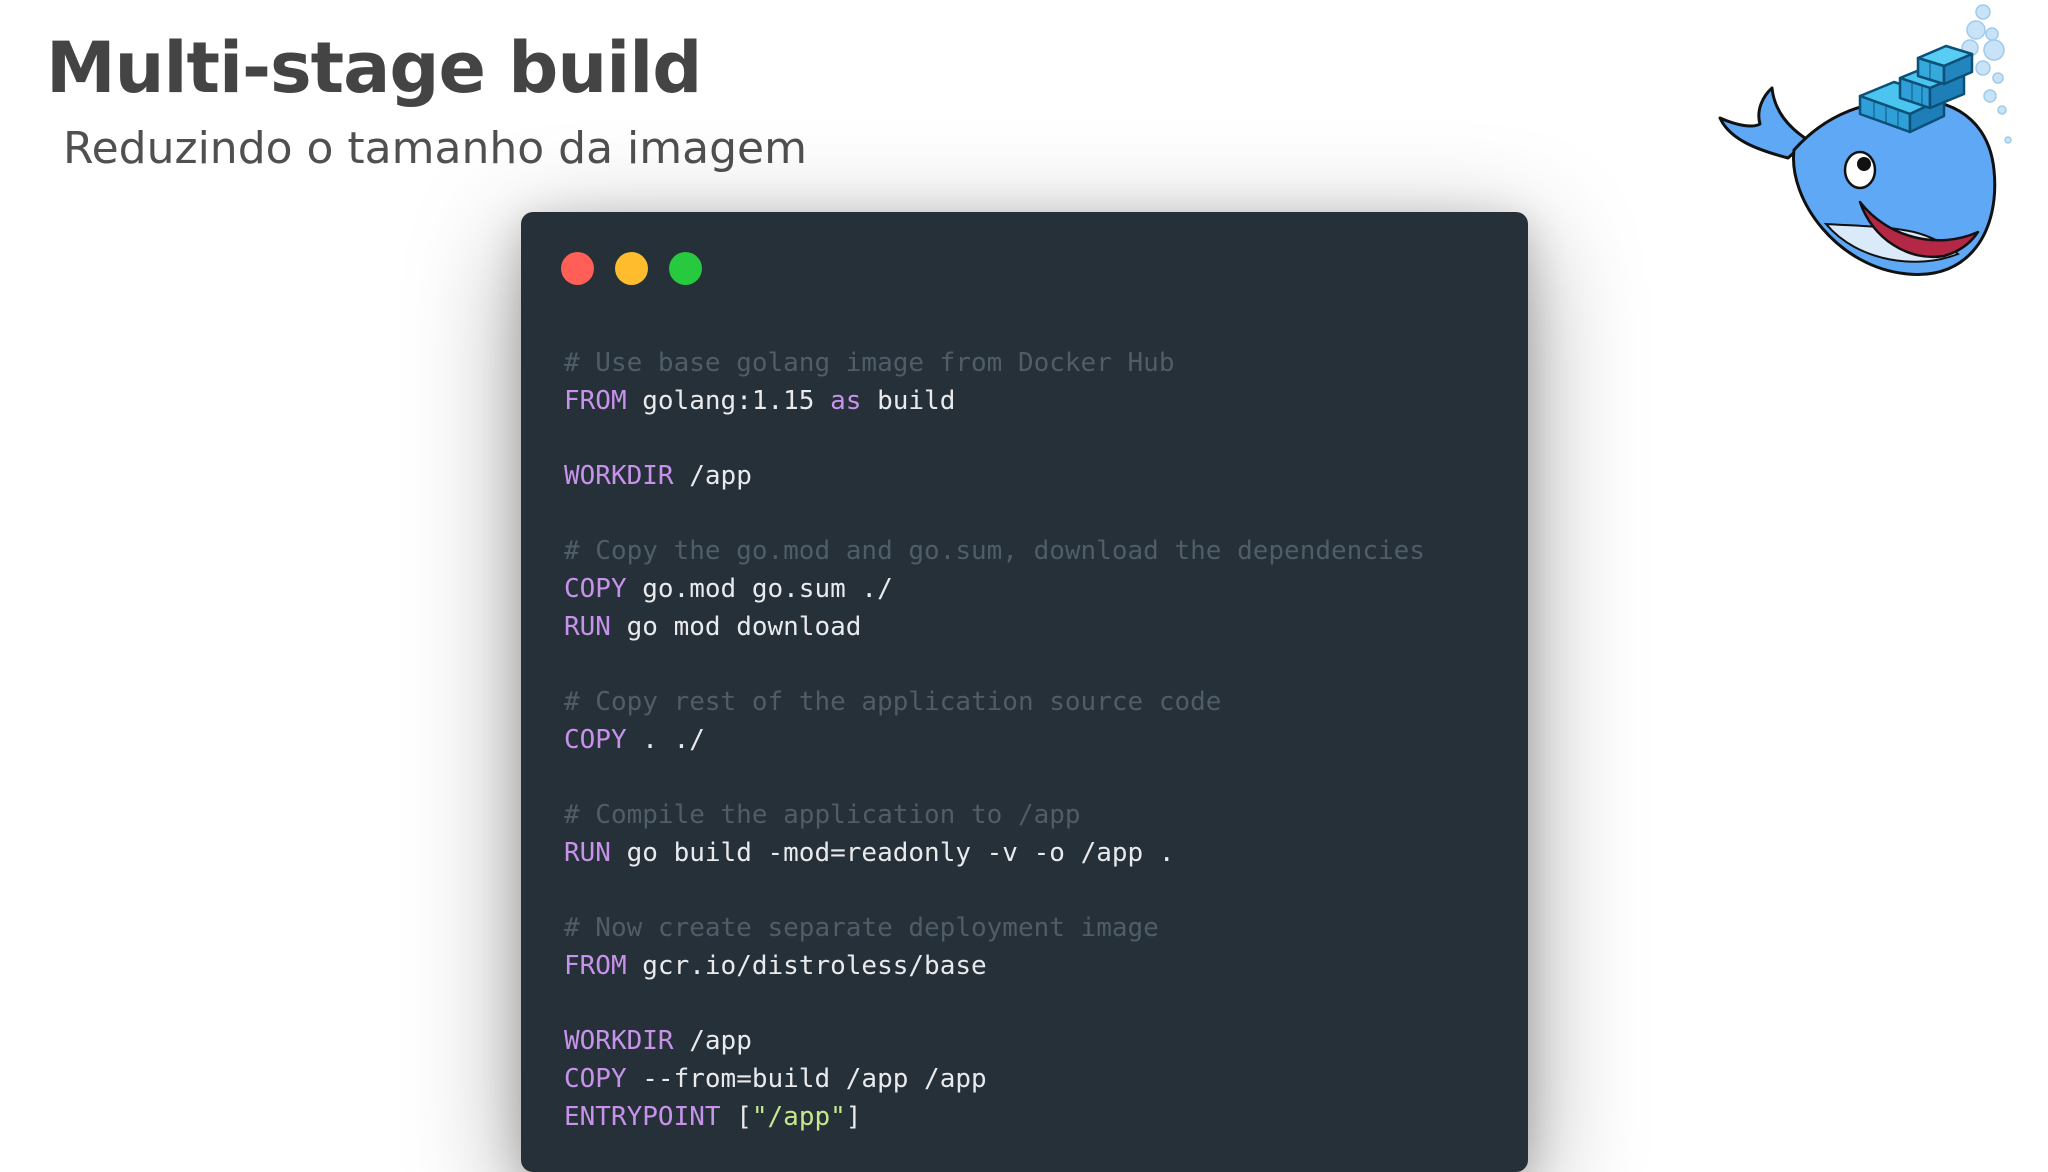 This screenshot has width=2048, height=1172. Describe the element at coordinates (846, 400) in the screenshot. I see `code-token-keyword: as` at that location.